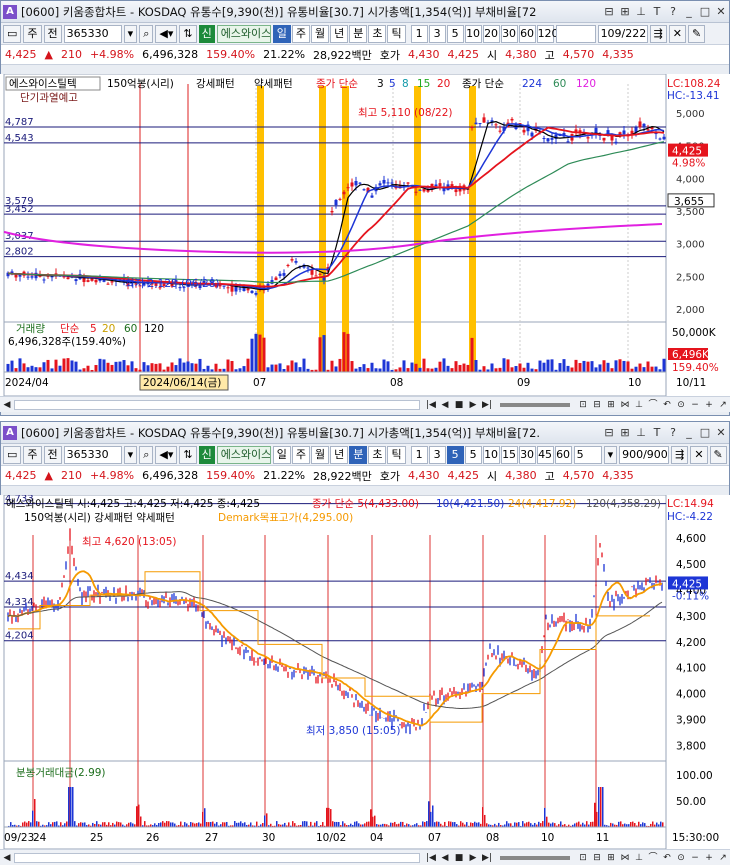 This screenshot has width=730, height=865. What do you see at coordinates (673, 433) in the screenshot?
I see `help-icon: ?` at bounding box center [673, 433].